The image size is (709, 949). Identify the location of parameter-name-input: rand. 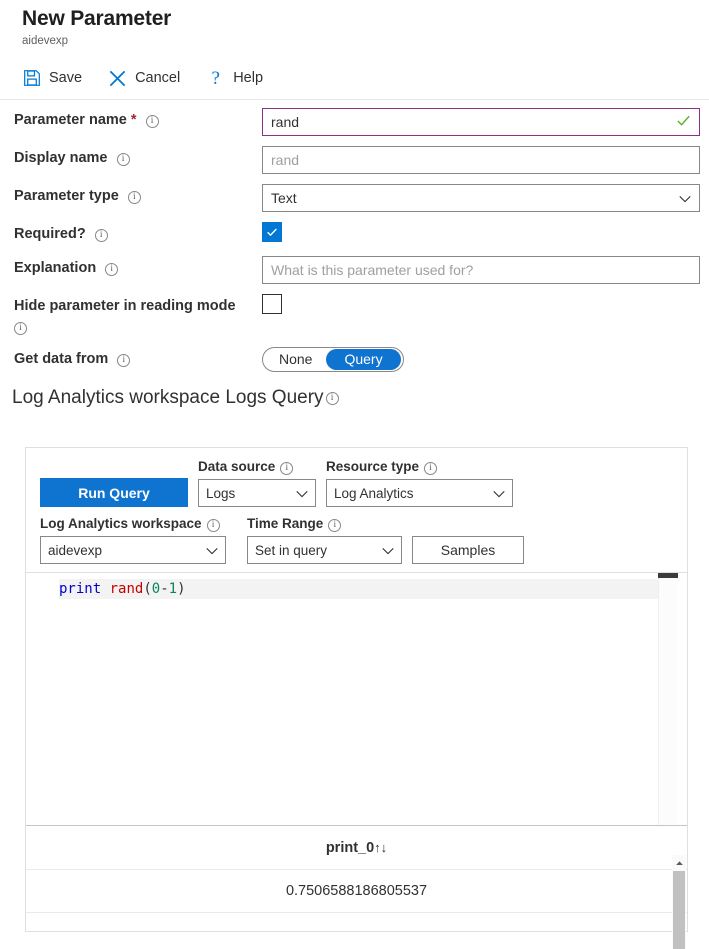
(481, 122).